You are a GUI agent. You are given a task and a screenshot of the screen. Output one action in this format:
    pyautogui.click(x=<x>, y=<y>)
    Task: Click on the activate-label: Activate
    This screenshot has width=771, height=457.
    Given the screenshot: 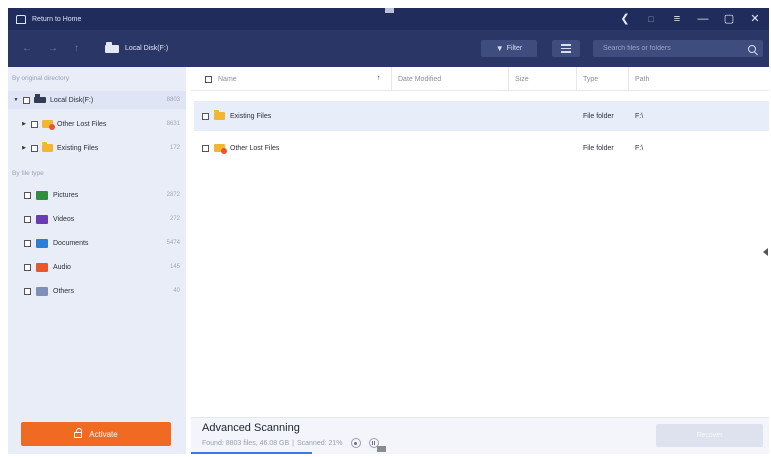 What is the action you would take?
    pyautogui.click(x=103, y=434)
    